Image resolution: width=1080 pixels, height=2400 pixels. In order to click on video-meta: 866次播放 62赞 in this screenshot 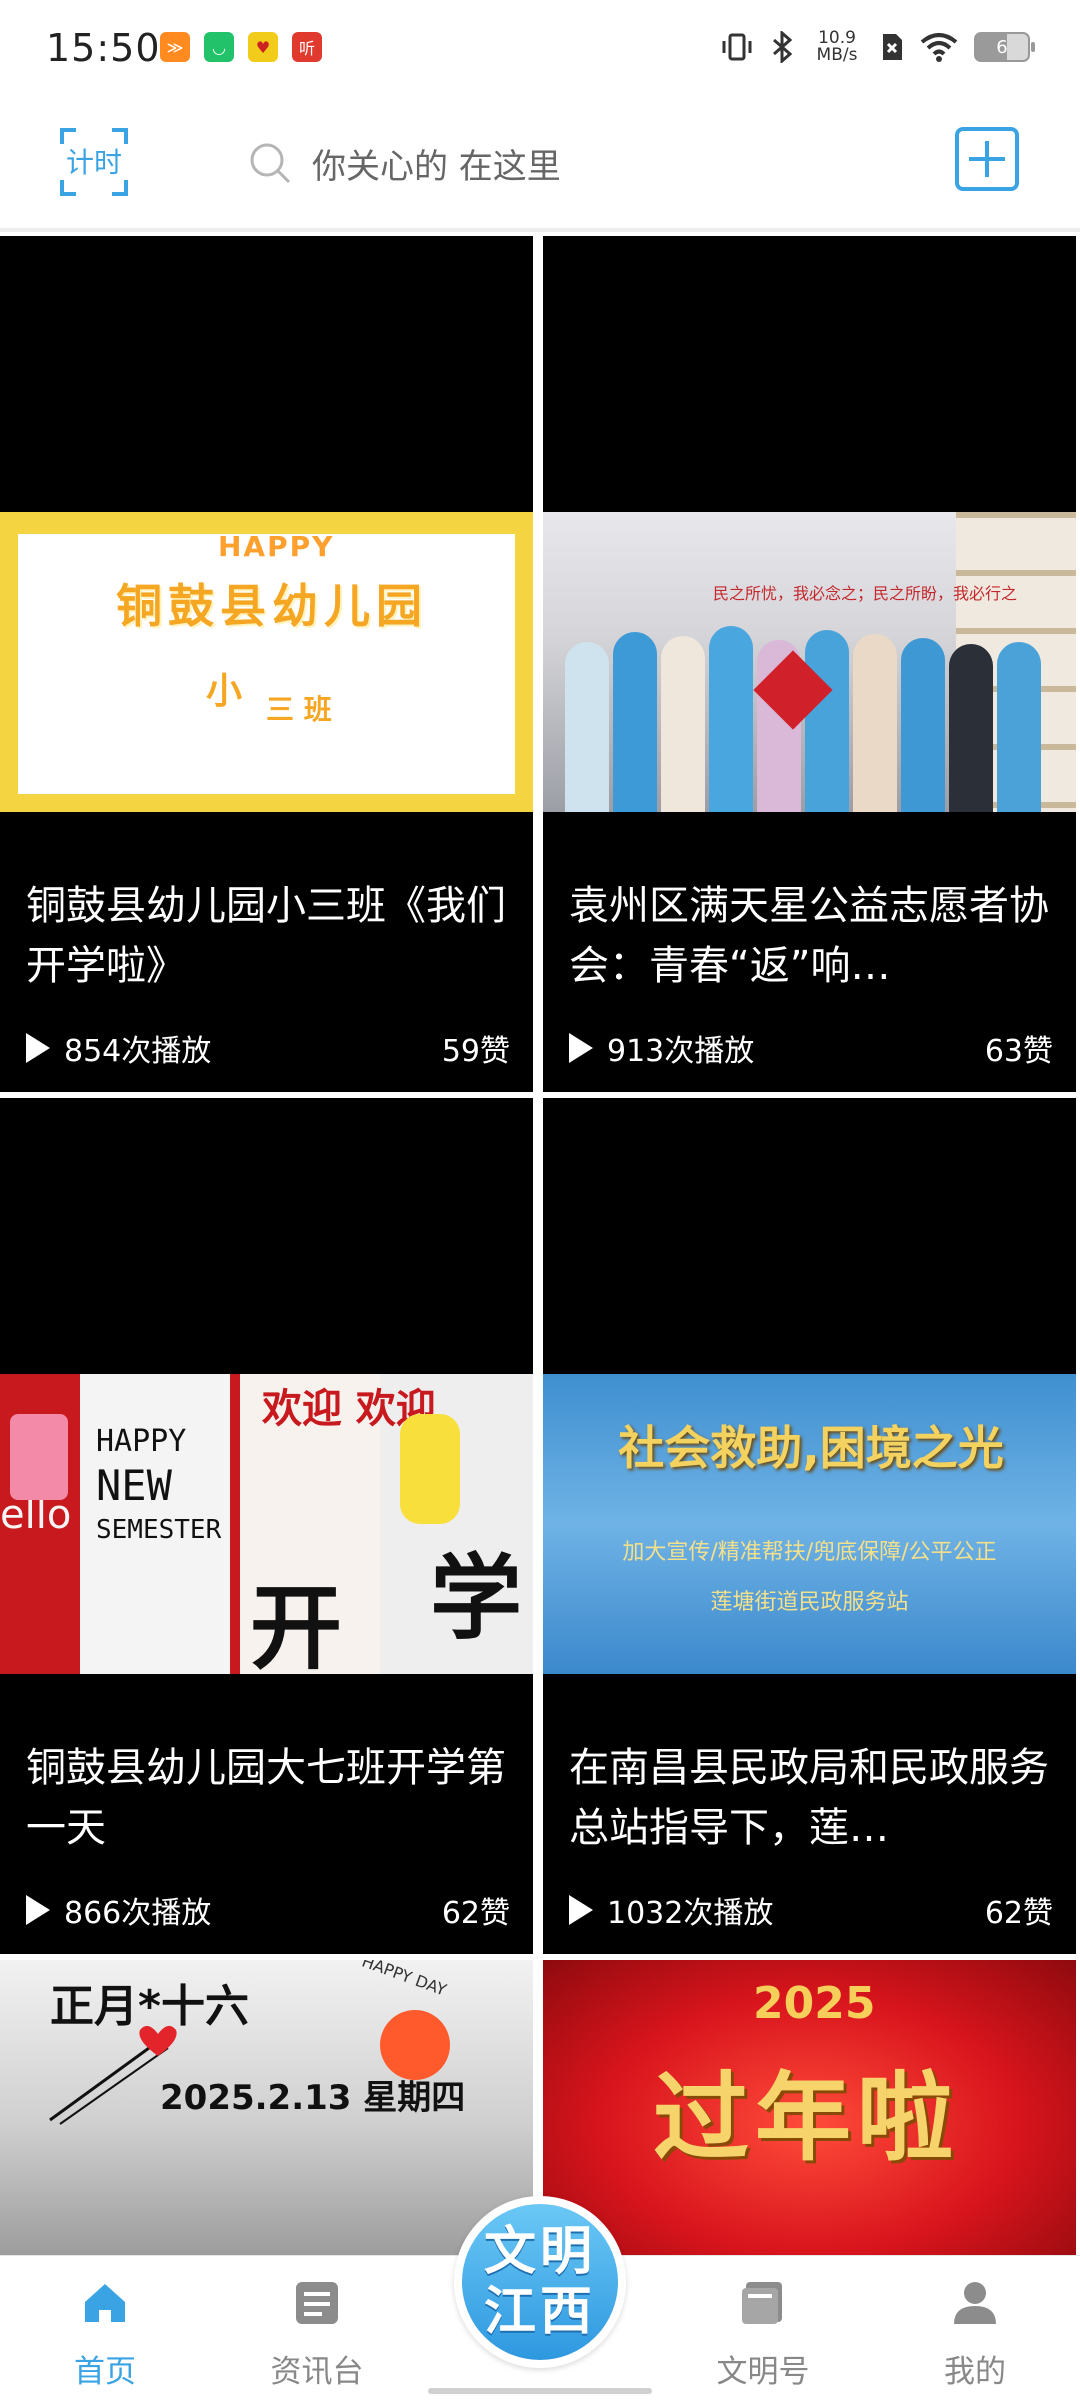, I will do `click(268, 1910)`.